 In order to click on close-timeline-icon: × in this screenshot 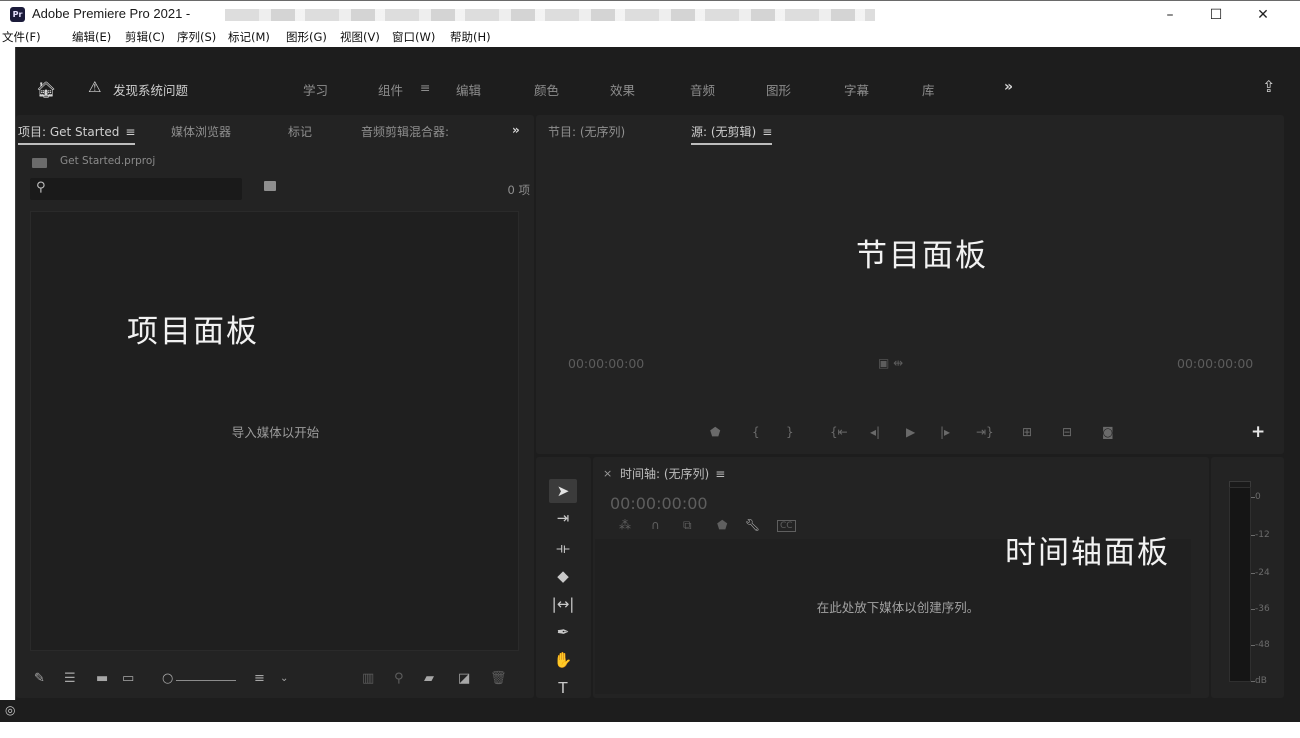, I will do `click(607, 473)`.